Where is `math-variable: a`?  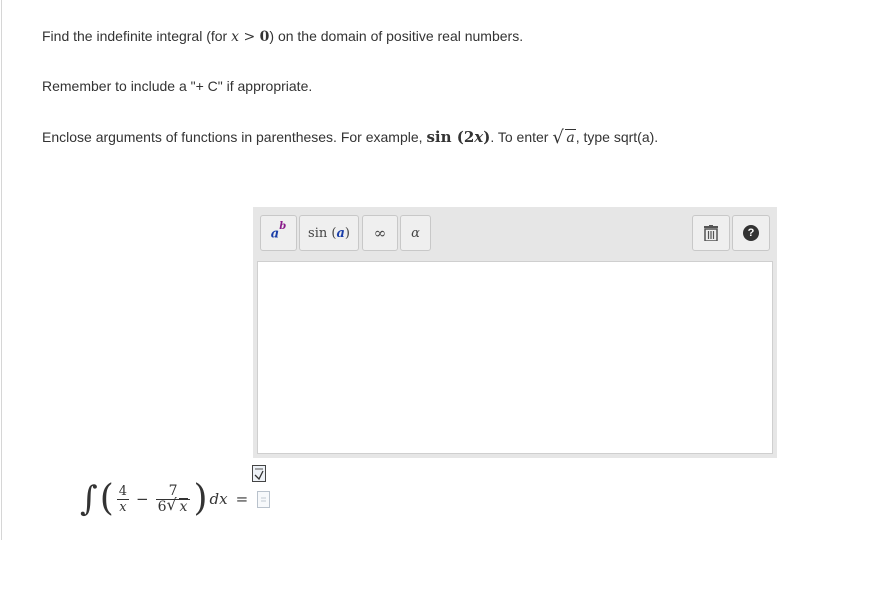 math-variable: a is located at coordinates (570, 137).